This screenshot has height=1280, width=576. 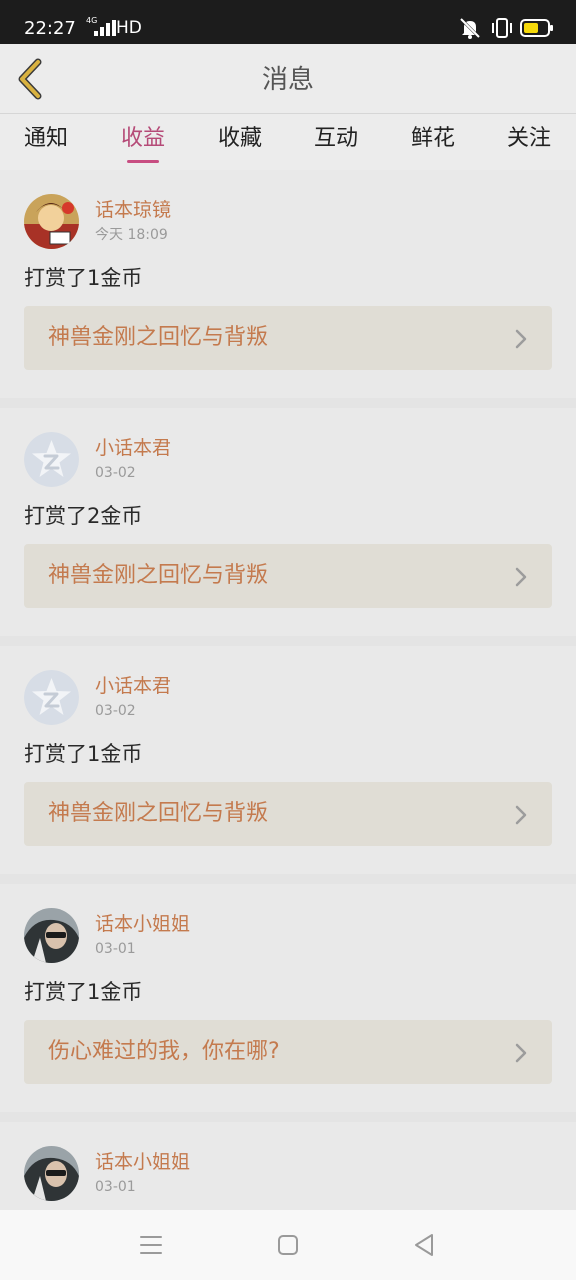 I want to click on tab-label: 互动, so click(x=335, y=138).